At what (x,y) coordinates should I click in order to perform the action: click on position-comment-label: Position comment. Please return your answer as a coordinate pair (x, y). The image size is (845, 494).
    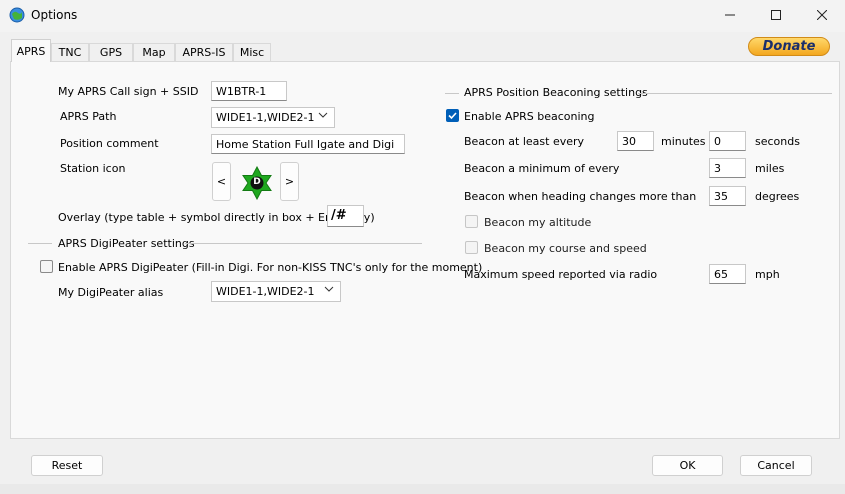
    Looking at the image, I should click on (109, 143).